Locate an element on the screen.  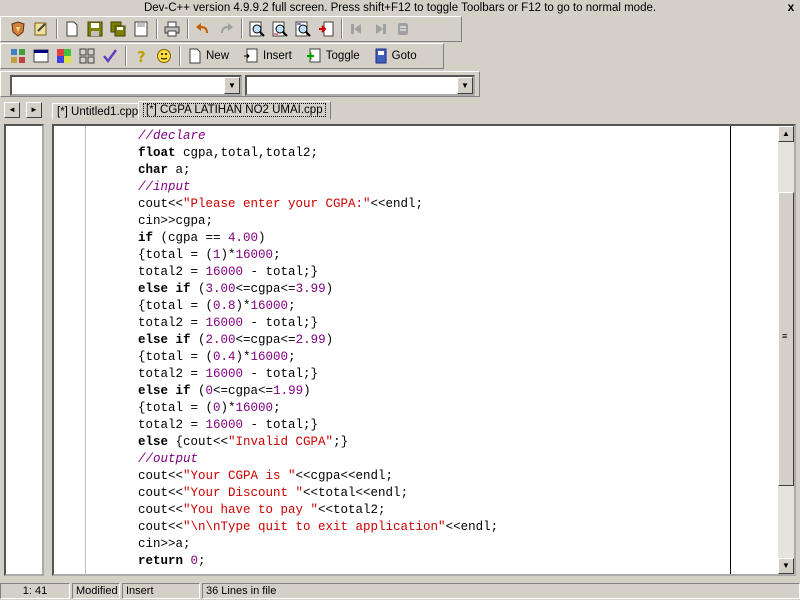
tab-cgpa-file: [*] CGPA LATIHAN NO2 UMAI.cpp is located at coordinates (234, 110).